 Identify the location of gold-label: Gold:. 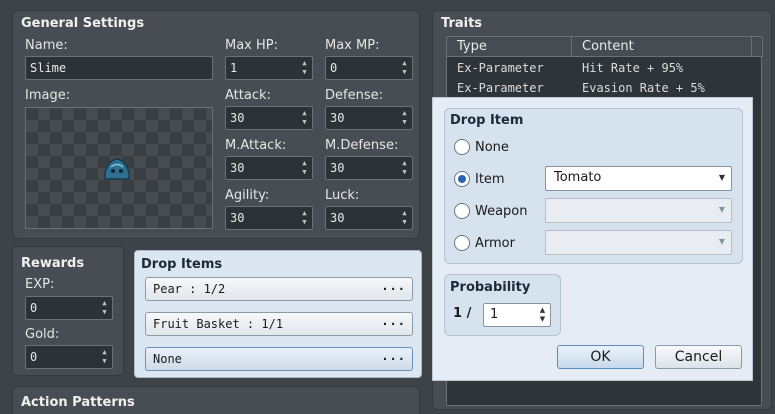
(42, 334).